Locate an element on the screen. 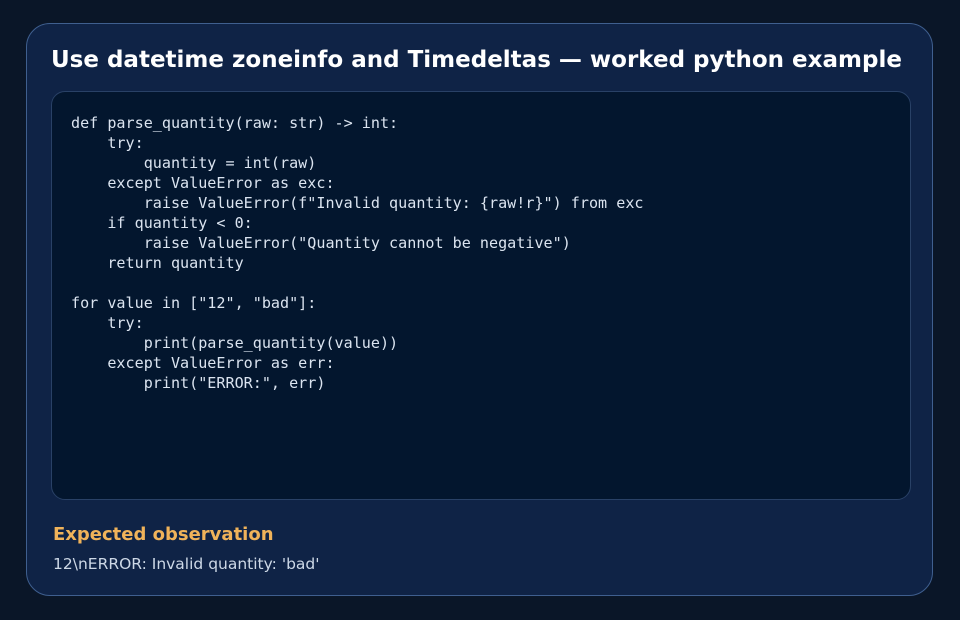  observation-heading: Expected observation is located at coordinates (163, 534).